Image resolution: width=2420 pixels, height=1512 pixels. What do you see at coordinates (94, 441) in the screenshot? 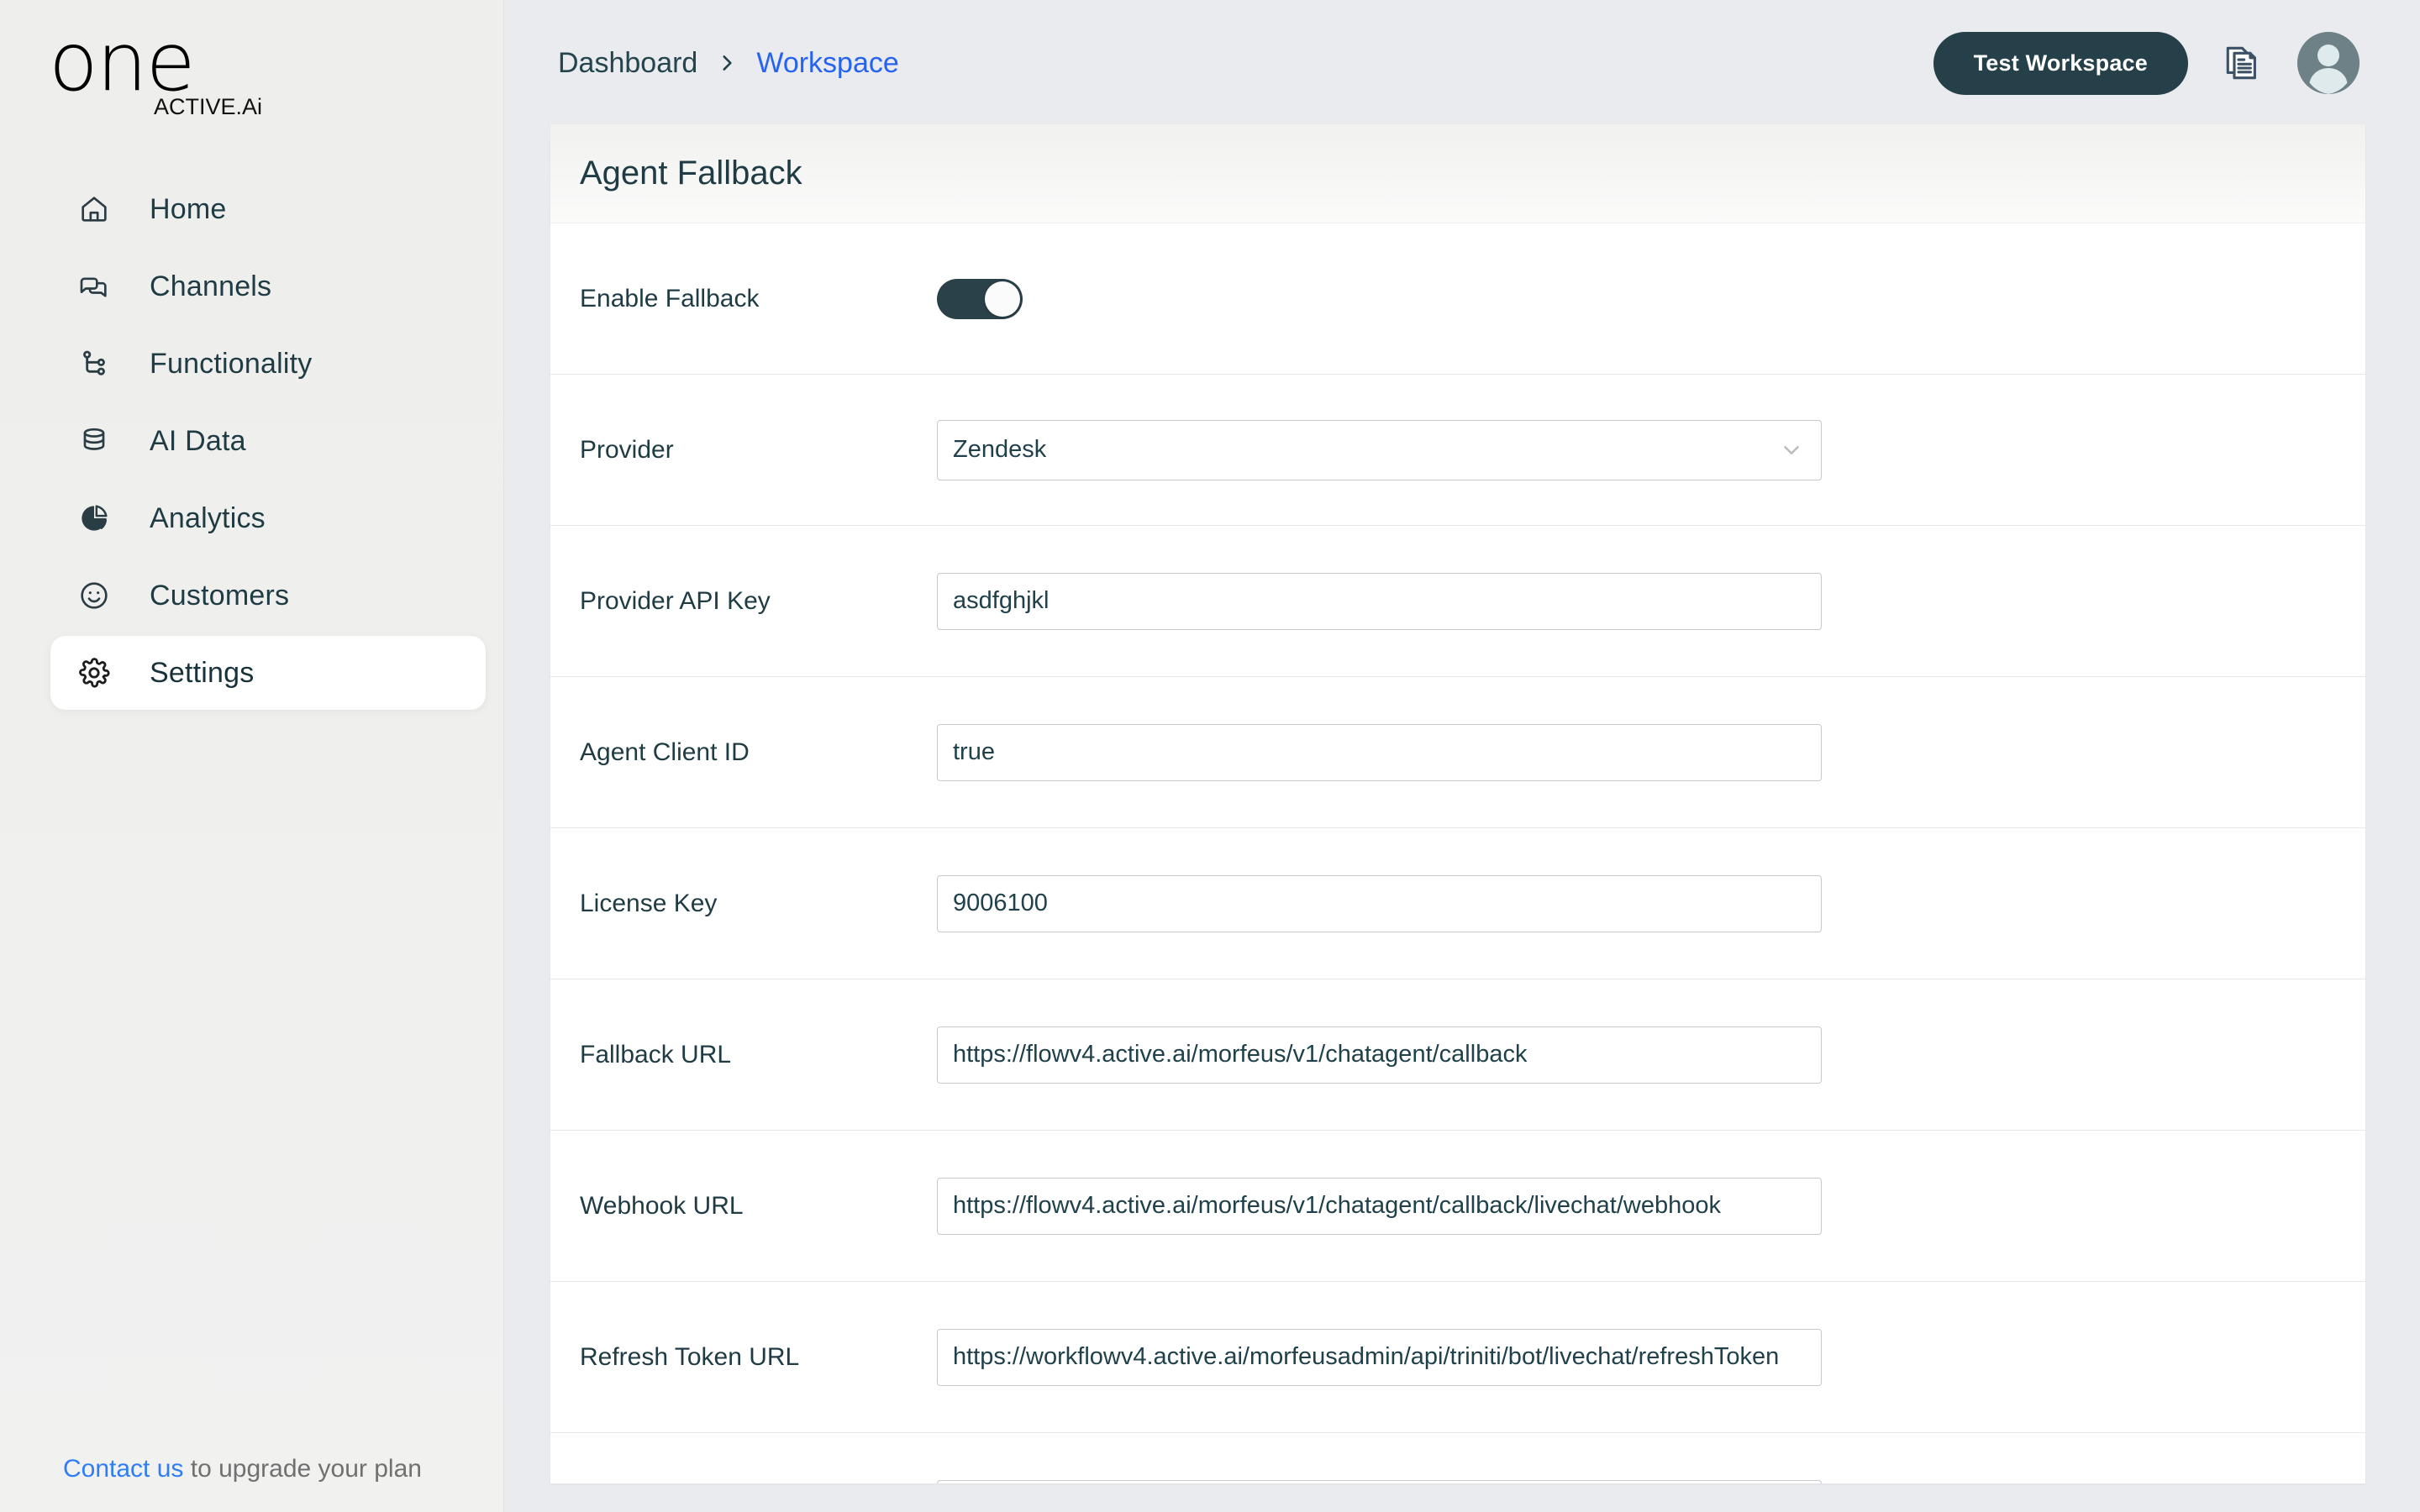
I see `database-icon` at bounding box center [94, 441].